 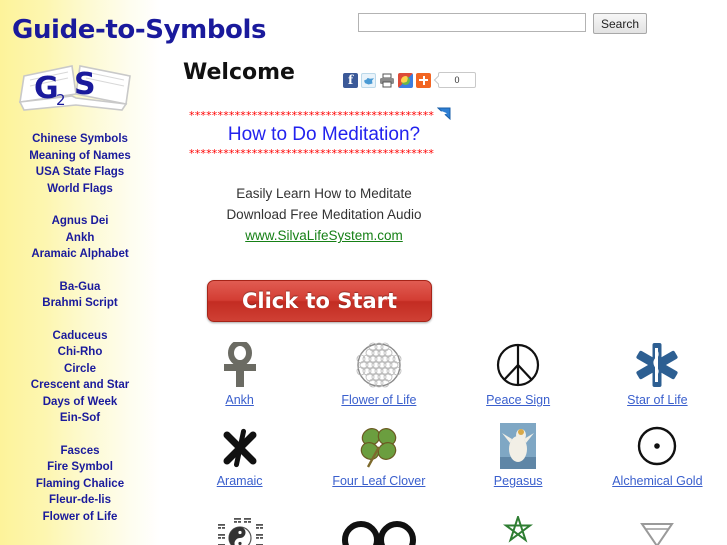 I want to click on svg-text: G, so click(x=46, y=88).